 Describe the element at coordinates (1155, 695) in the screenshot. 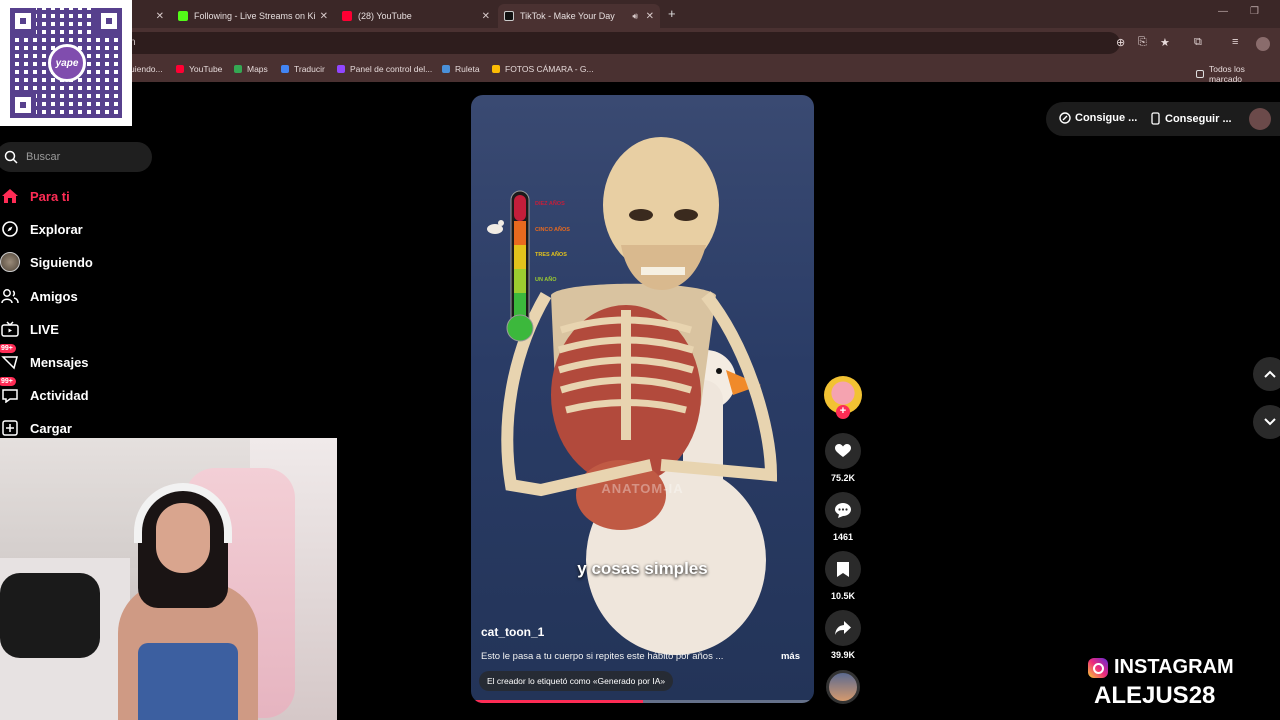

I see `instagram-handle: ALEJUS28` at that location.